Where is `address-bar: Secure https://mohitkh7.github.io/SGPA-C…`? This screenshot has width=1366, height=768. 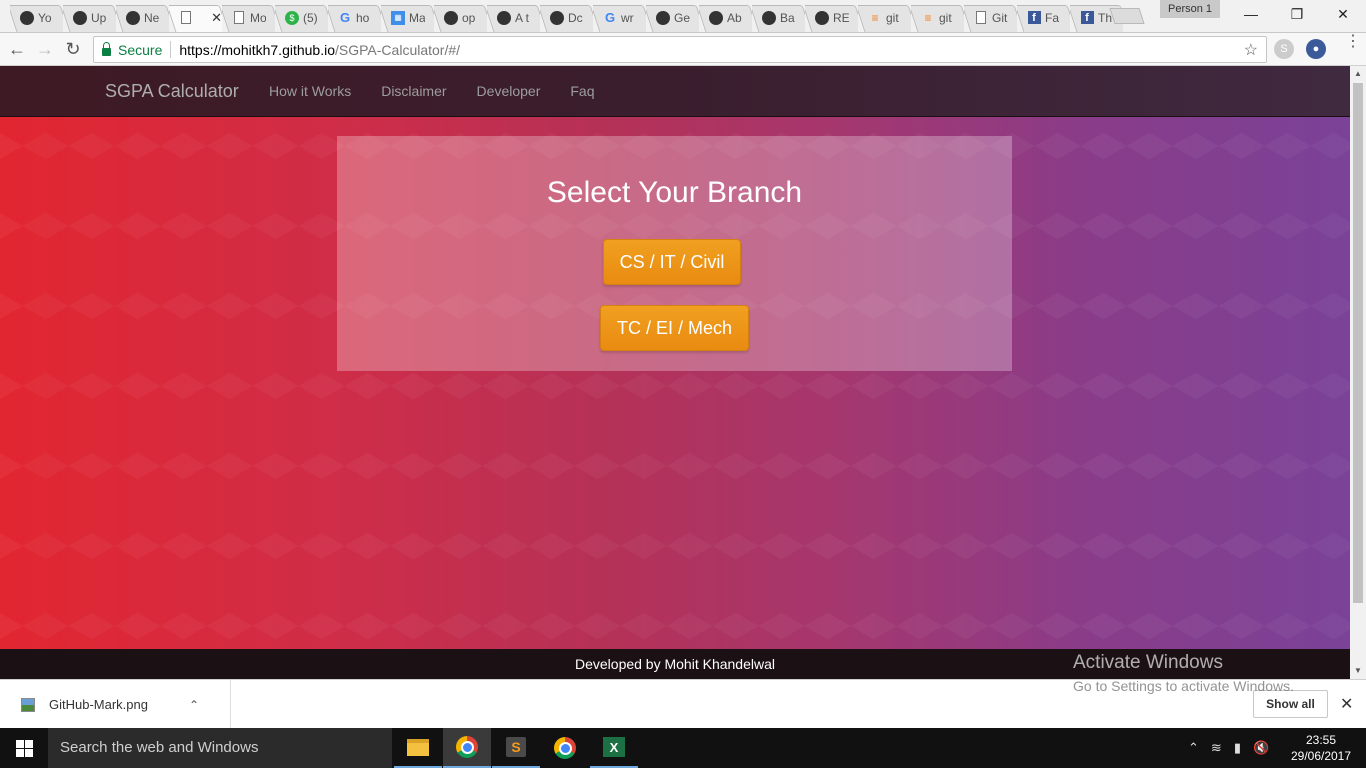
address-bar: Secure https://mohitkh7.github.io/SGPA-C… is located at coordinates (680, 49).